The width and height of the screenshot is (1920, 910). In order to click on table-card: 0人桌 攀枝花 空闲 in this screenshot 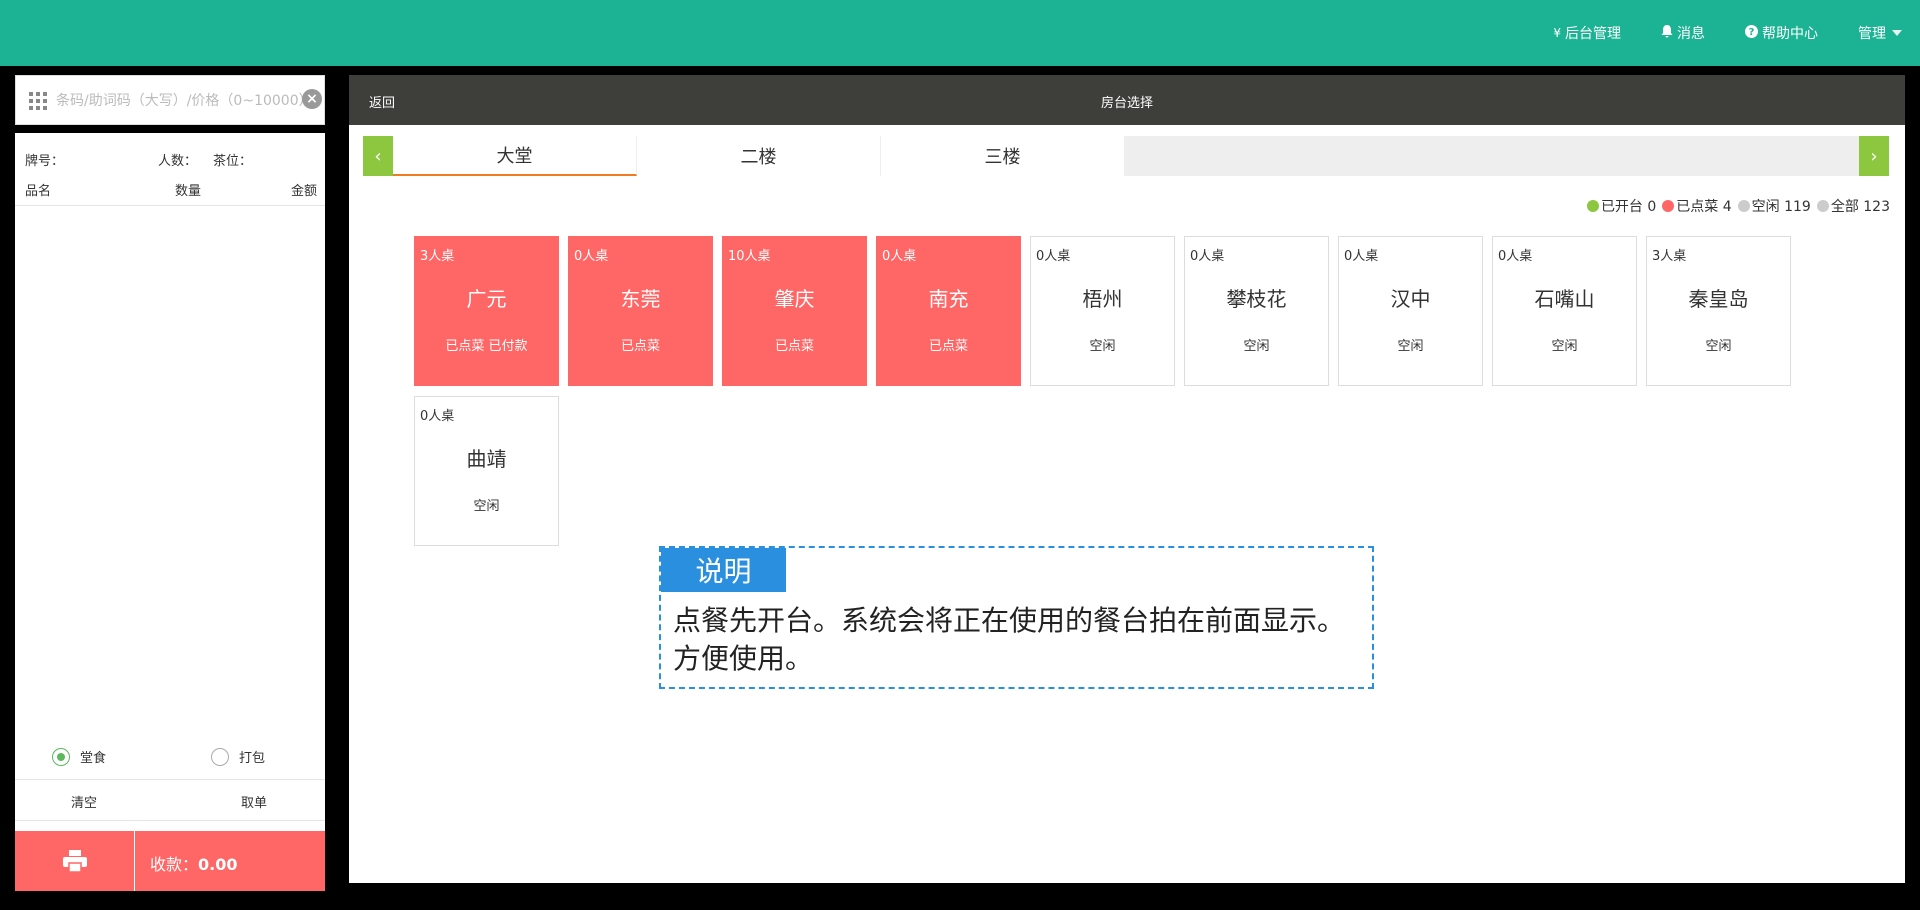, I will do `click(1256, 311)`.